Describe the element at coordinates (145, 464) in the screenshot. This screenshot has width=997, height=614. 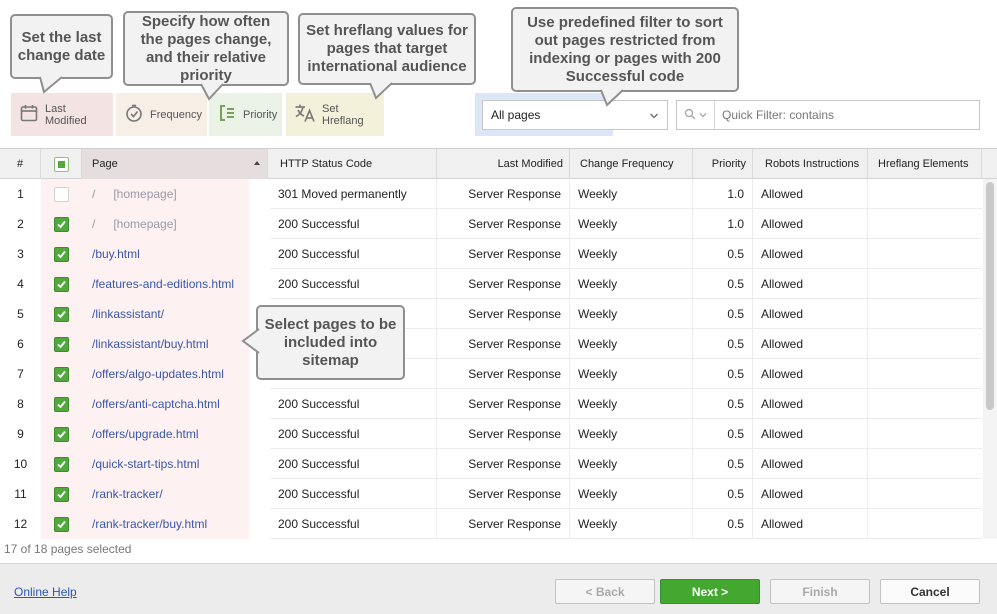
I see `page-path: /quick-start-tips.html` at that location.